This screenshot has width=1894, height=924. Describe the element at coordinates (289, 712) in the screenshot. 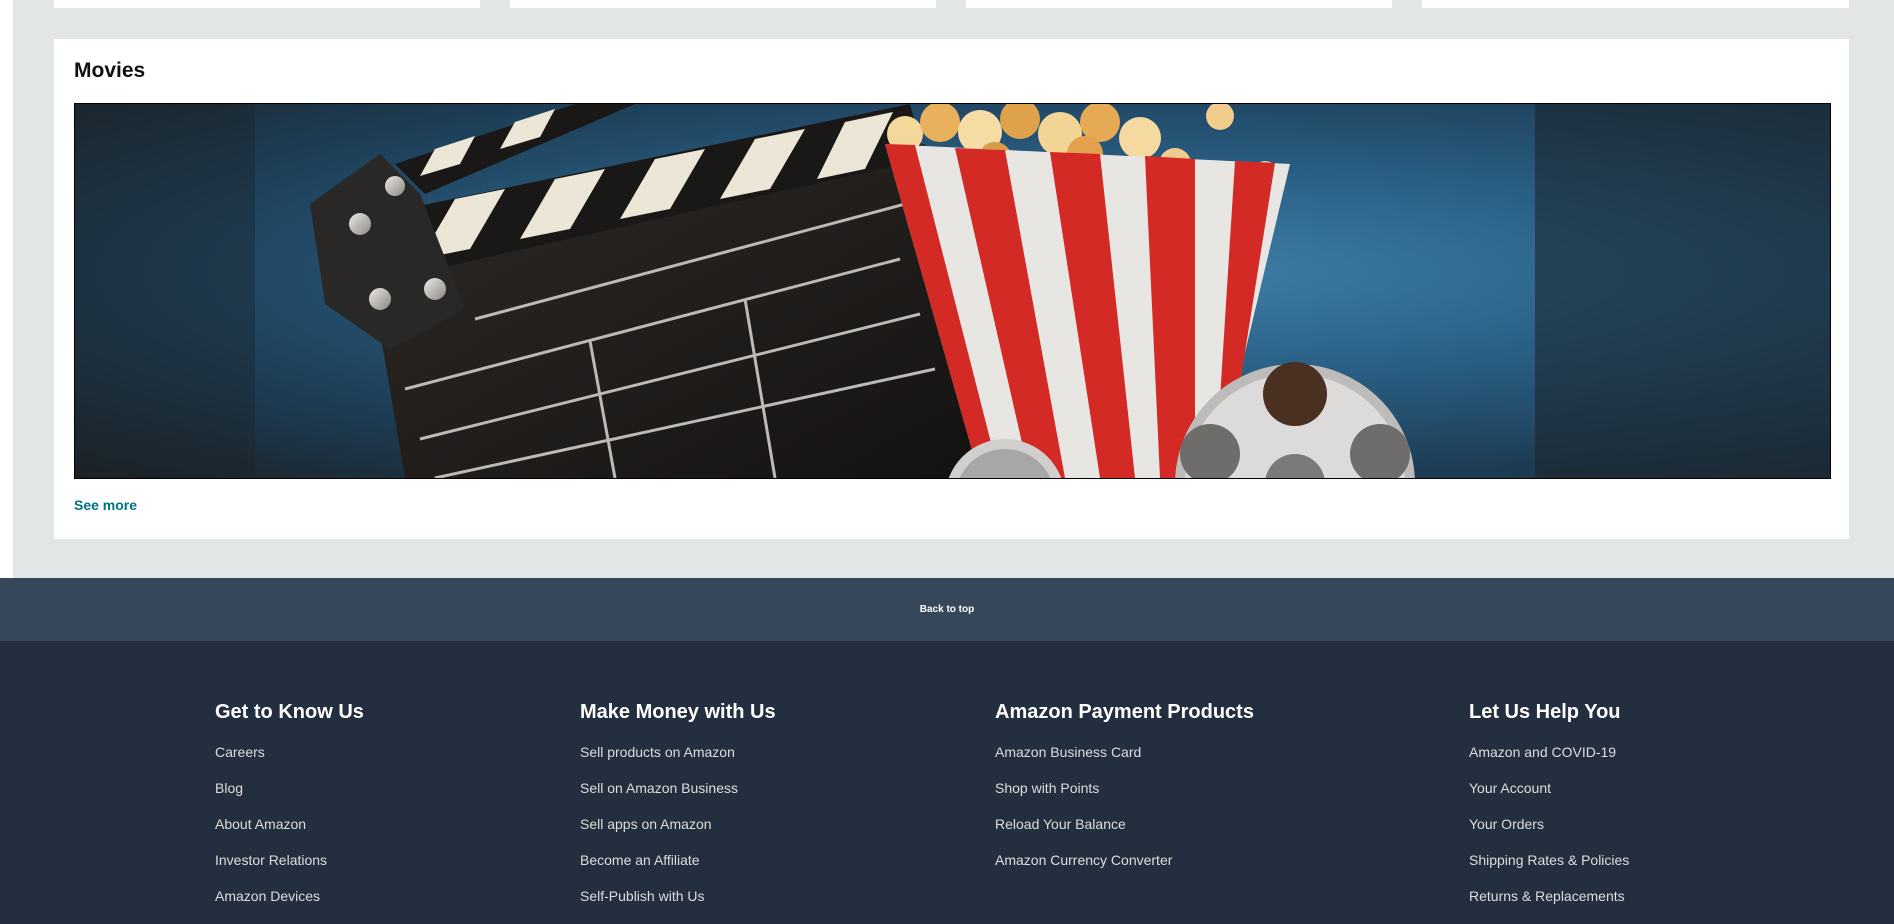

I see `footer-heading: Get to Know Us` at that location.